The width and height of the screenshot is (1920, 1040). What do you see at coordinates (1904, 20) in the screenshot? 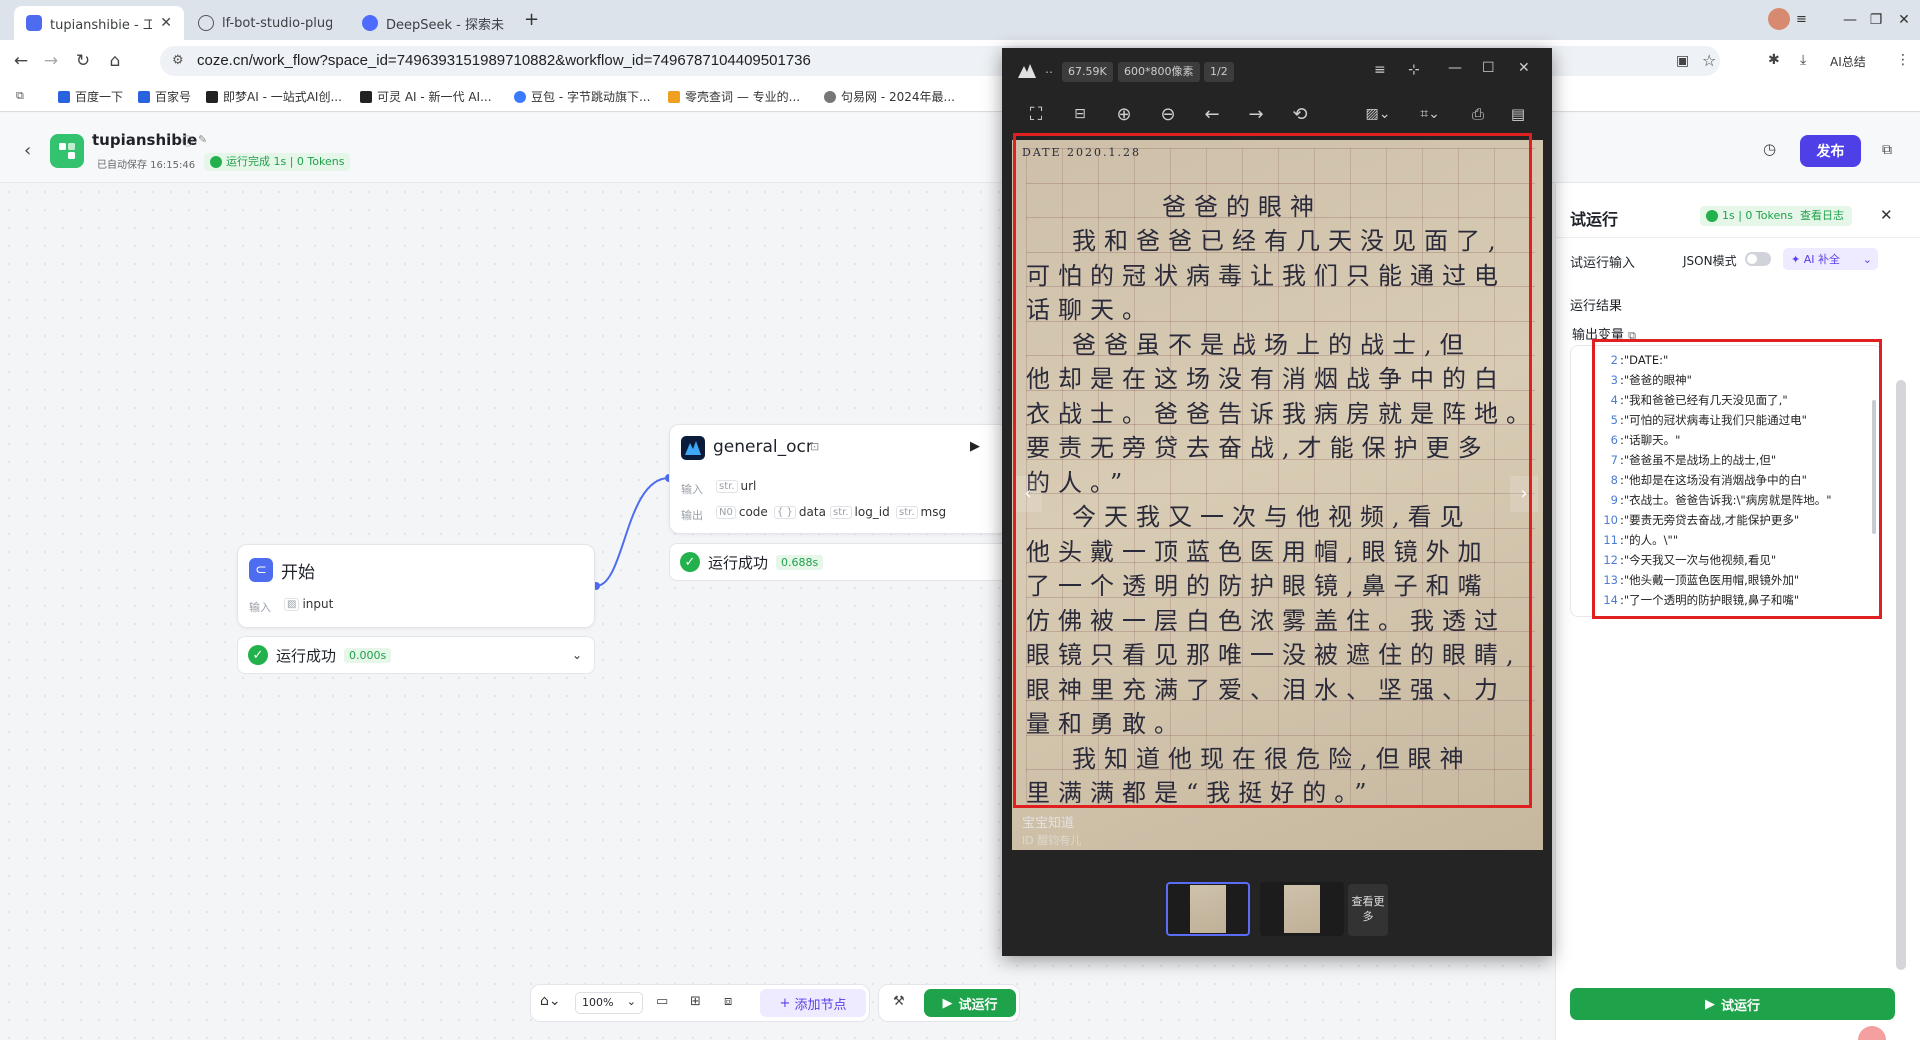
I see `close-window-icon: ✕` at bounding box center [1904, 20].